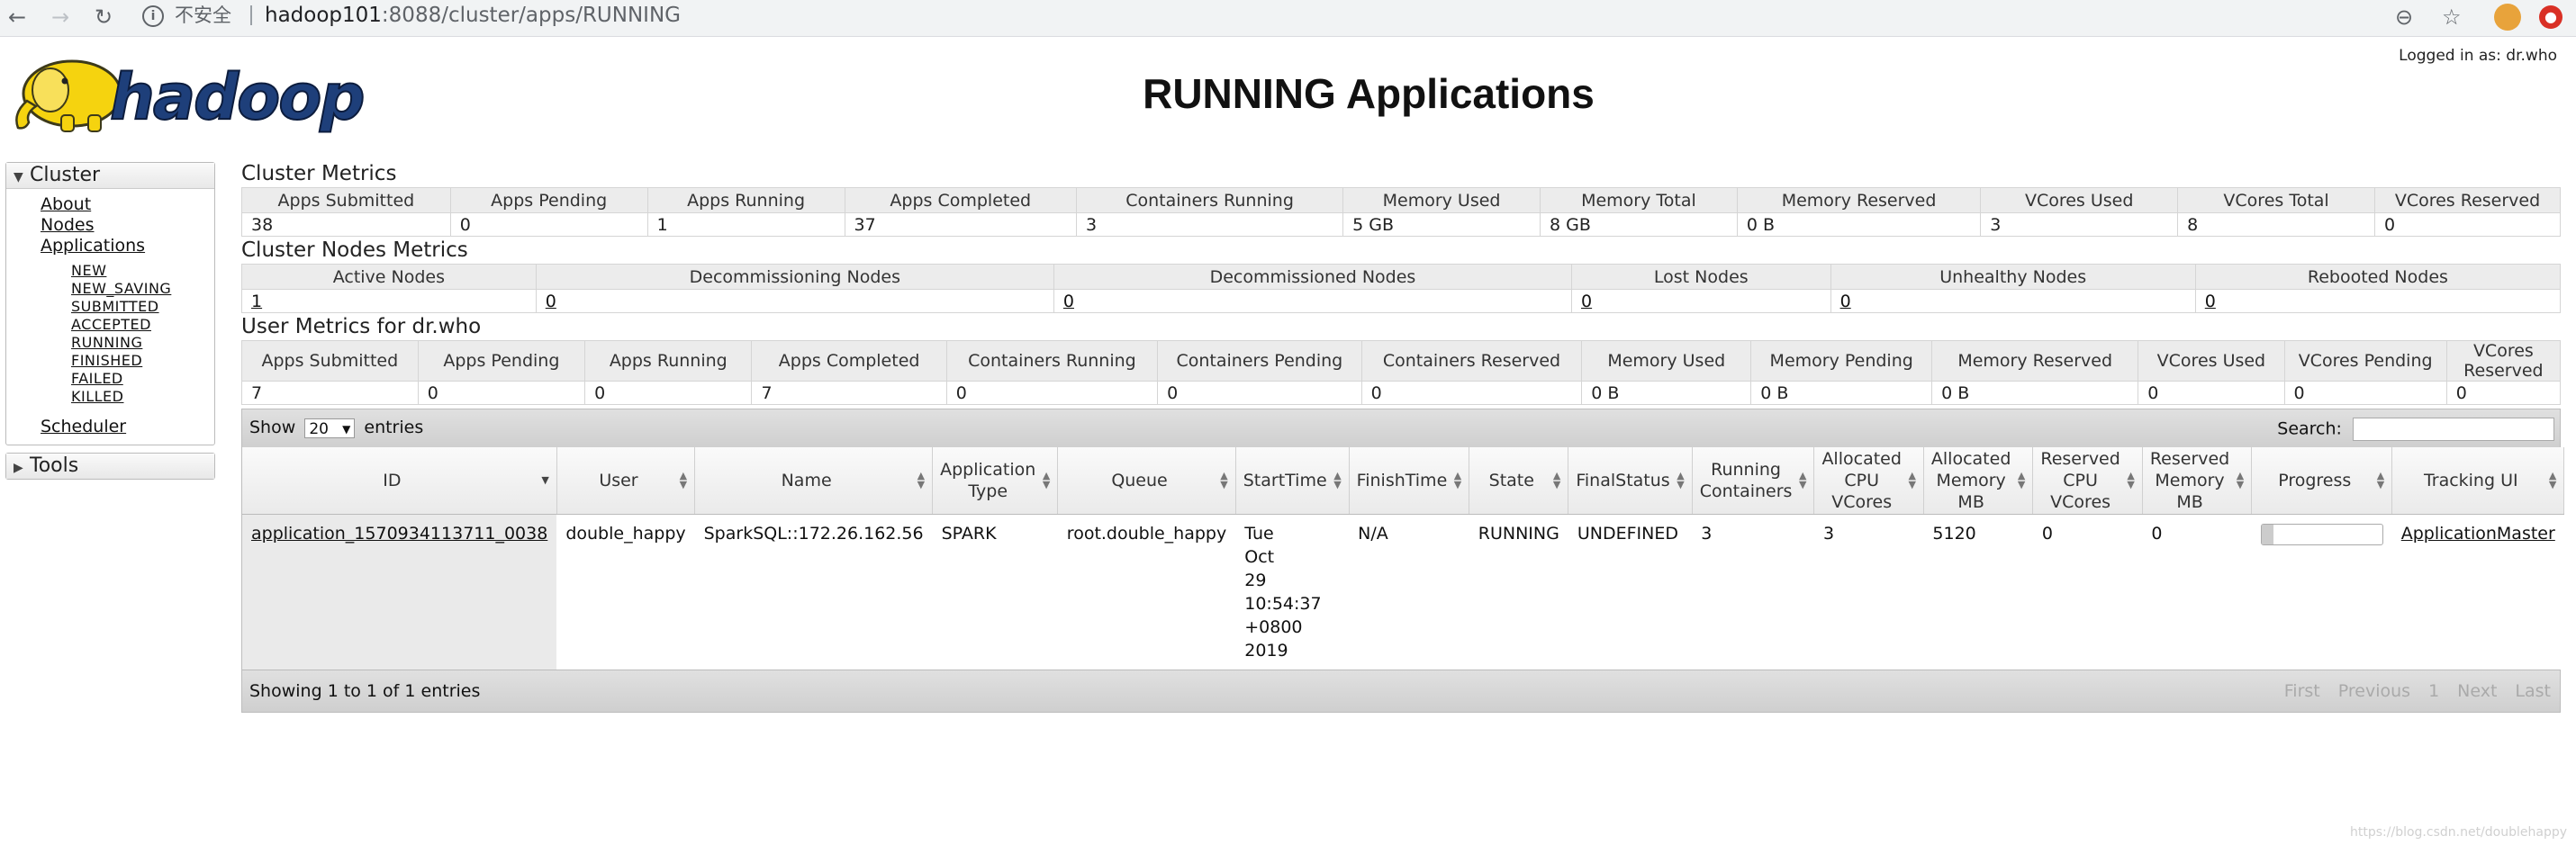 This screenshot has height=845, width=2576. Describe the element at coordinates (1630, 481) in the screenshot. I see `column-header-finalstatus: FinalStatus ▲ ▼` at that location.